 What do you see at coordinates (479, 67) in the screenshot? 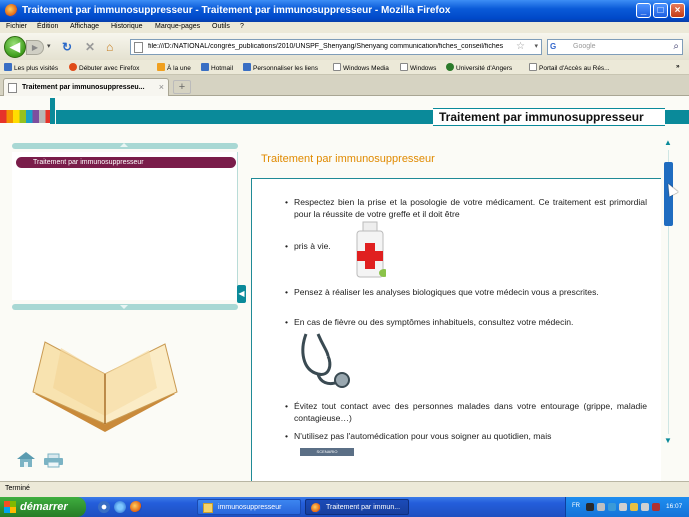
I see `bookmark-item: Université d'Angers` at bounding box center [479, 67].